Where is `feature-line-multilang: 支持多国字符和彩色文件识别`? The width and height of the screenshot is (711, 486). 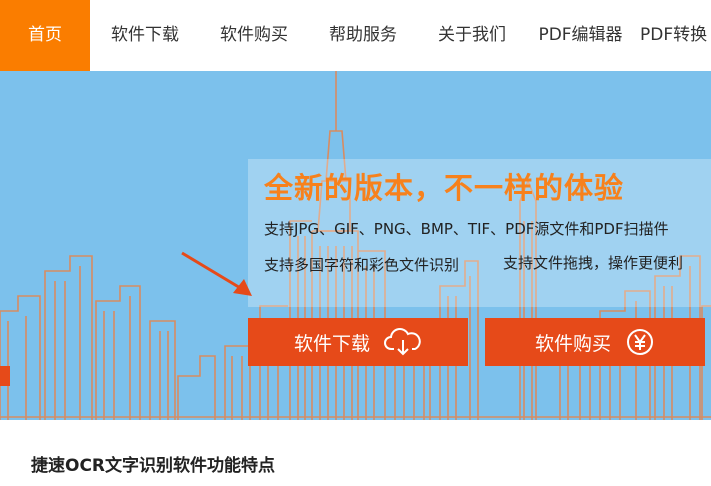
feature-line-multilang: 支持多国字符和彩色文件识别 is located at coordinates (362, 265).